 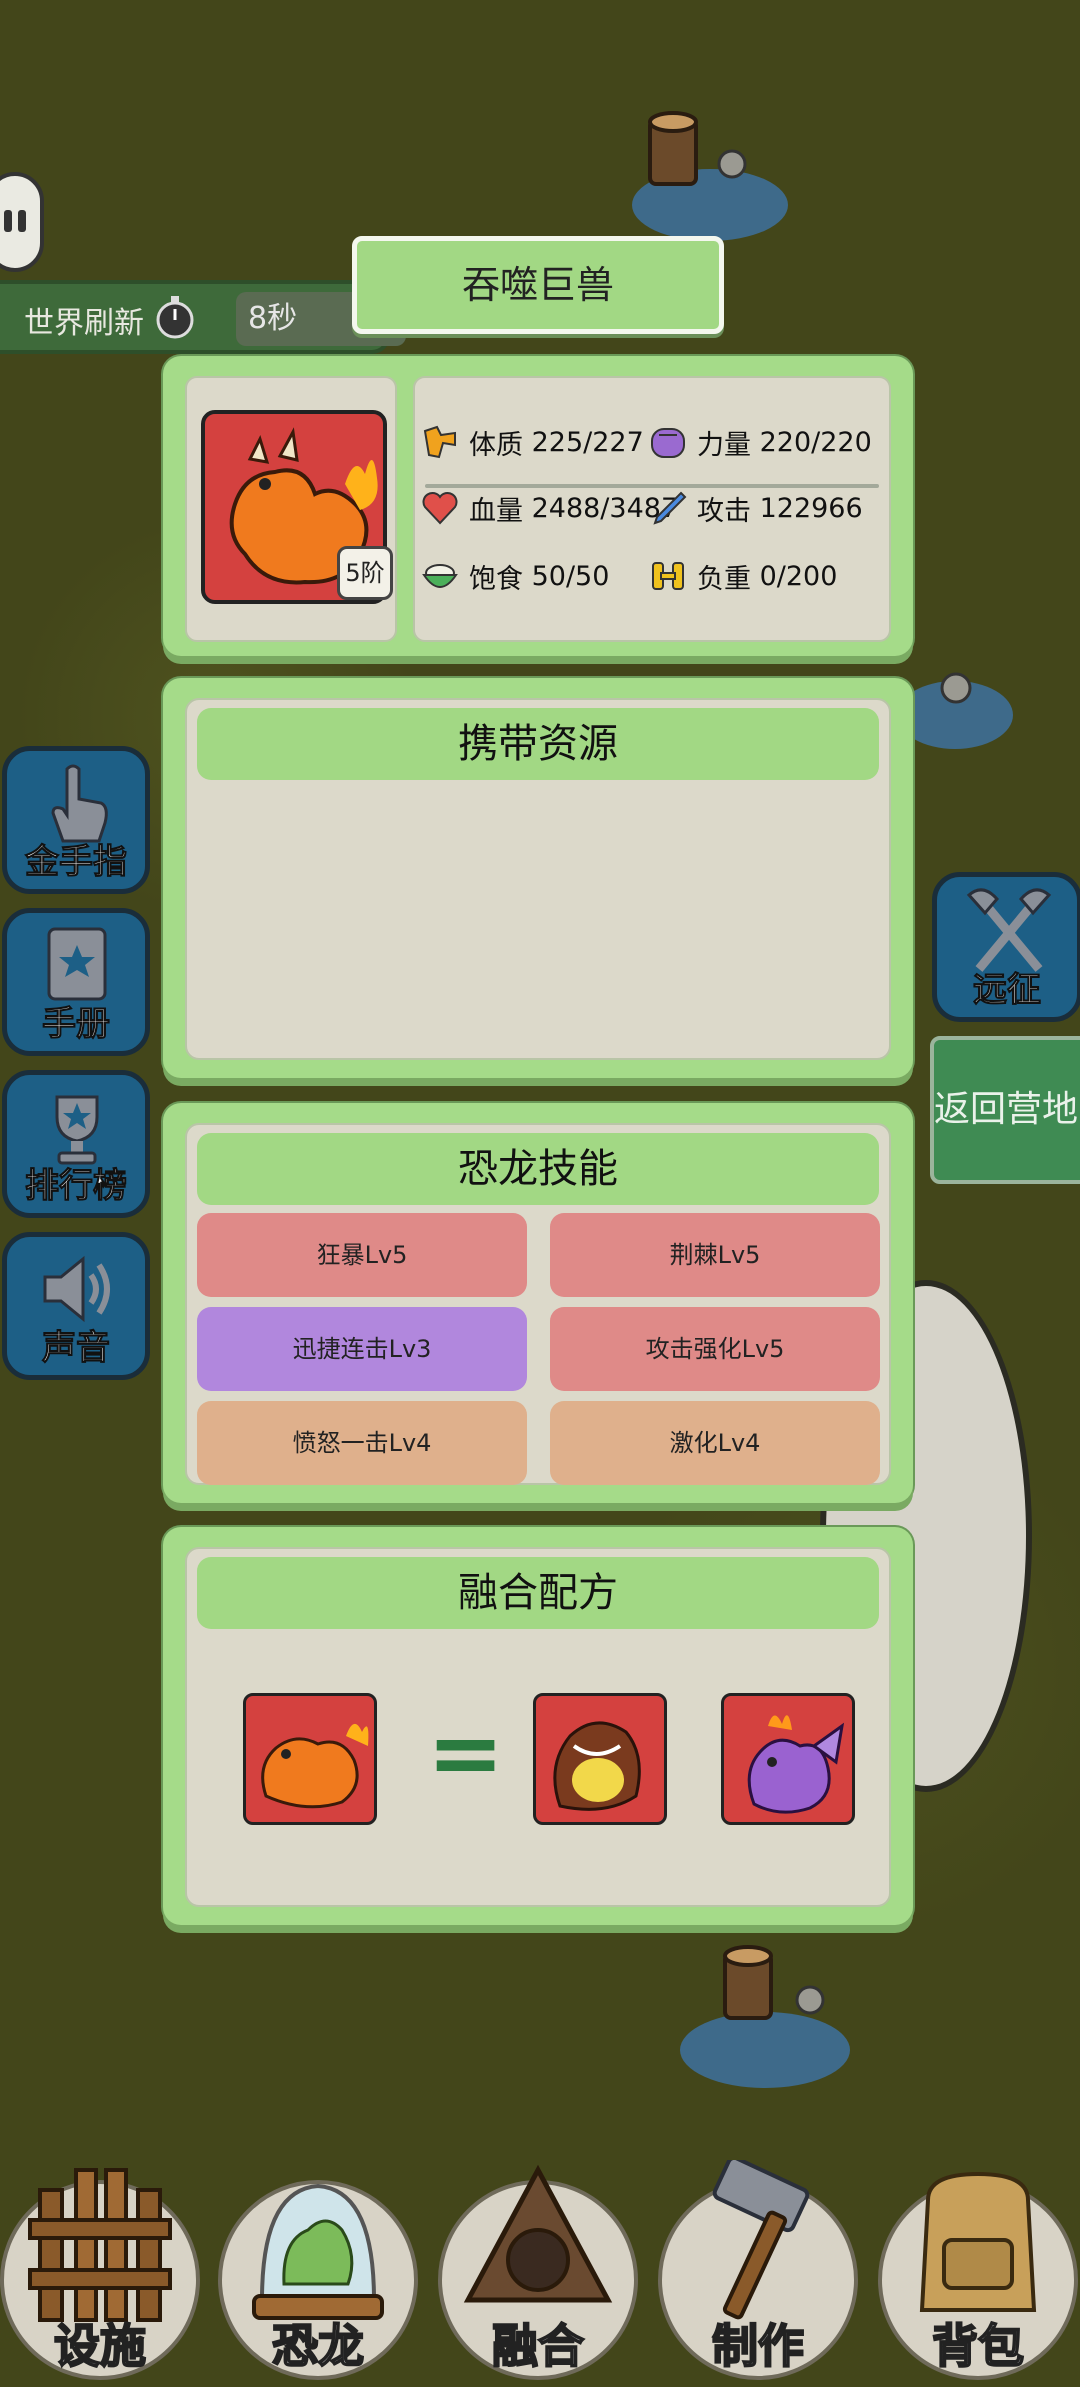 What do you see at coordinates (77, 1130) in the screenshot?
I see `trophy-icon` at bounding box center [77, 1130].